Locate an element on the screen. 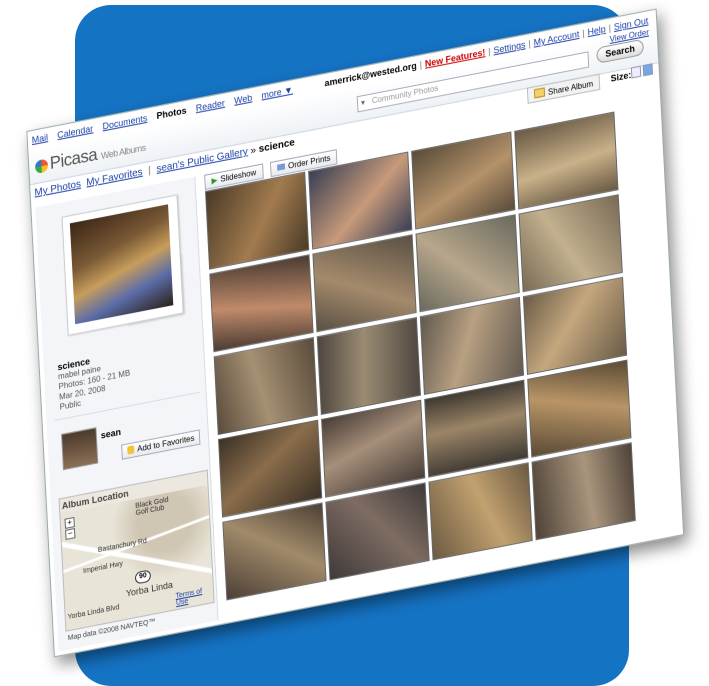  help-link: Help is located at coordinates (596, 31).